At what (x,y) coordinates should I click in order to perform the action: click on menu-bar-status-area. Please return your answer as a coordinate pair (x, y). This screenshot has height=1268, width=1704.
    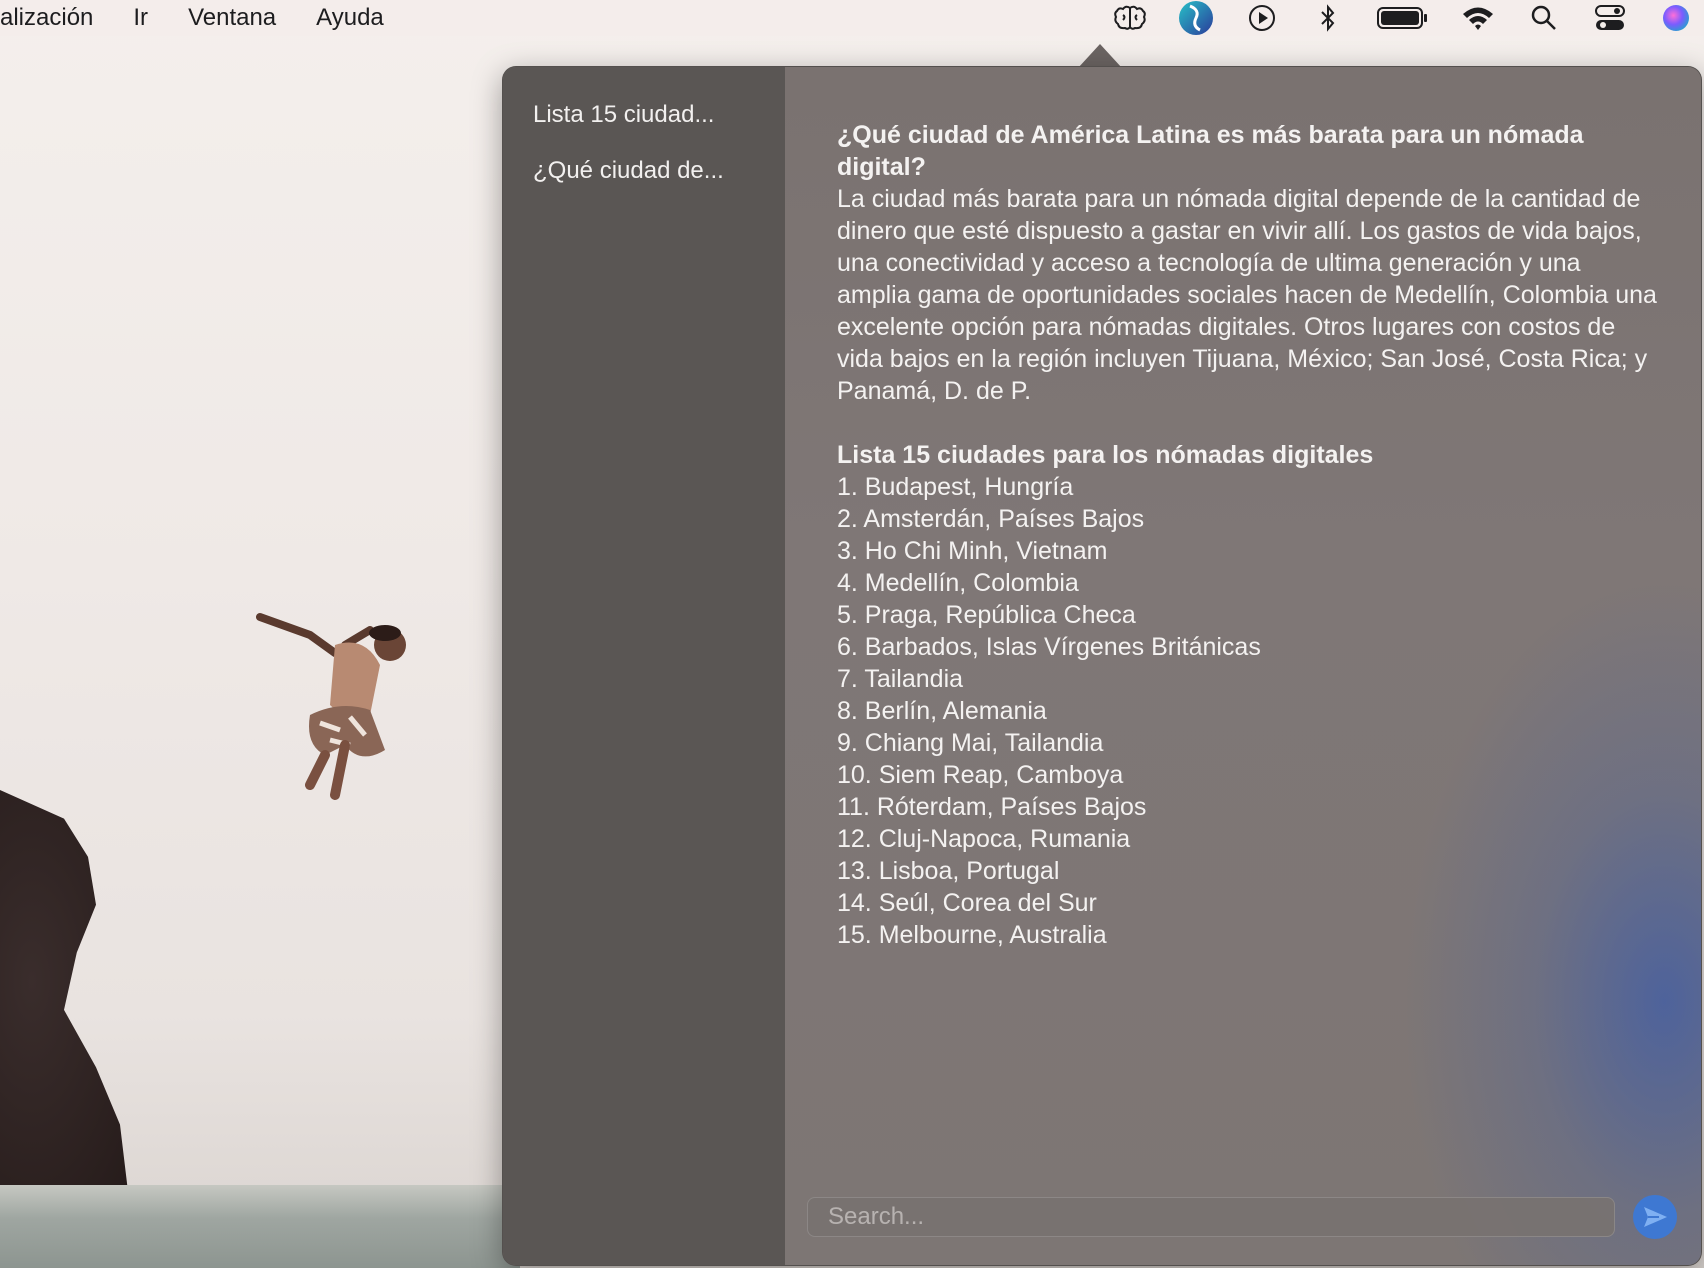
    Looking at the image, I should click on (1403, 18).